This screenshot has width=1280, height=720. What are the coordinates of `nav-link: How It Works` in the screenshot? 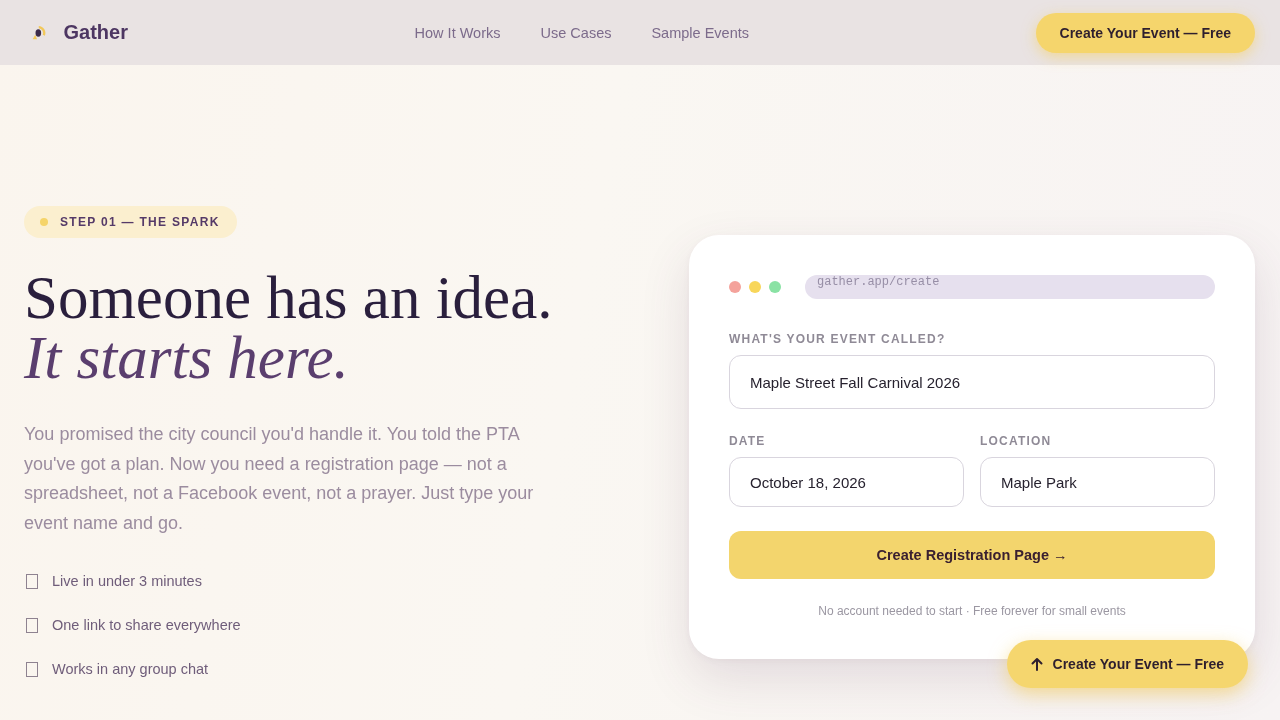 It's located at (457, 32).